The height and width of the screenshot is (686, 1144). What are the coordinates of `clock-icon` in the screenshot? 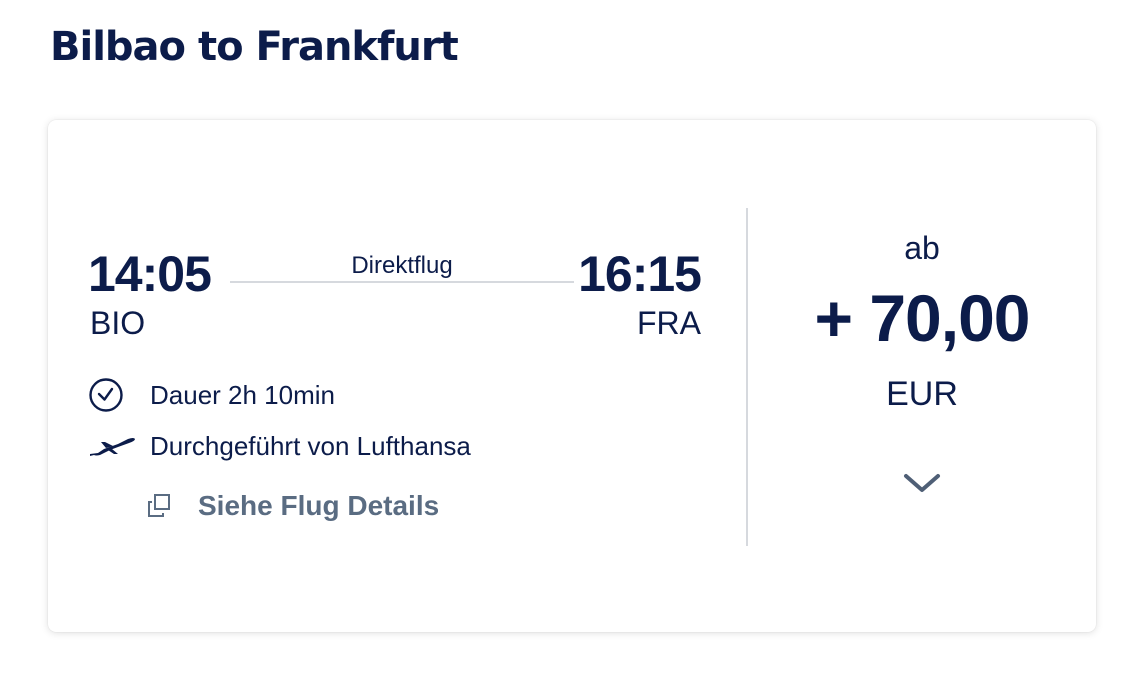 It's located at (113, 395).